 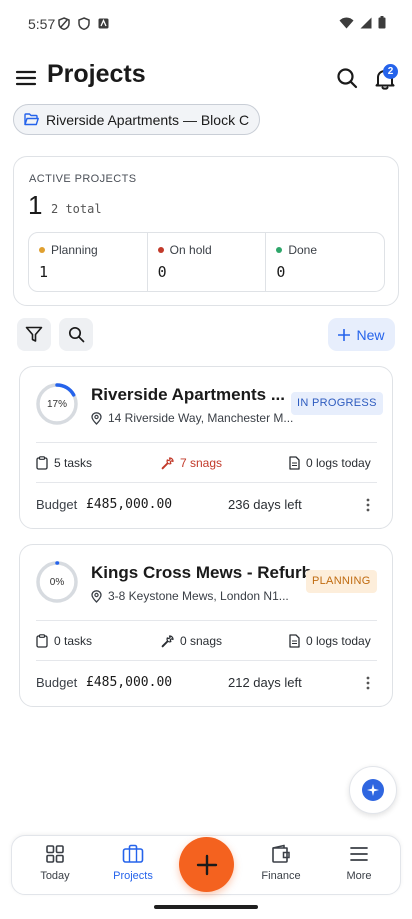 I want to click on nav-today: Today, so click(x=55, y=867).